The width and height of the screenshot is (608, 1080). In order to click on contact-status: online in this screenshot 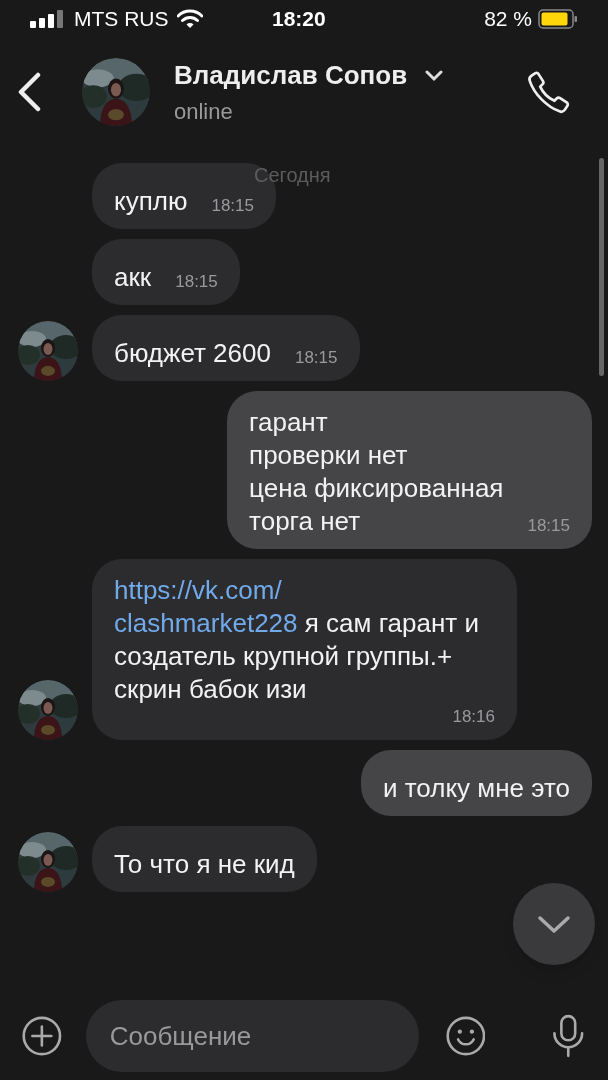, I will do `click(204, 112)`.